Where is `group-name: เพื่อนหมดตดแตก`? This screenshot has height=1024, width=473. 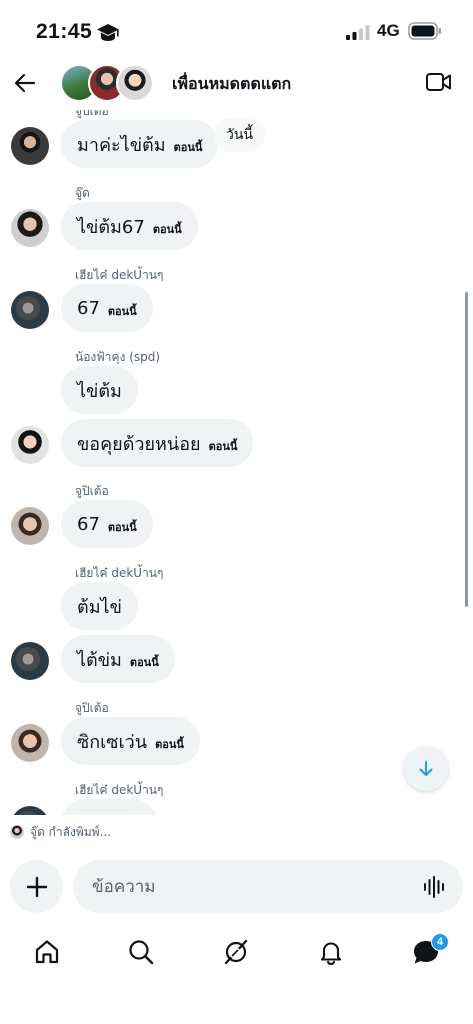 group-name: เพื่อนหมดตดแตก is located at coordinates (231, 84).